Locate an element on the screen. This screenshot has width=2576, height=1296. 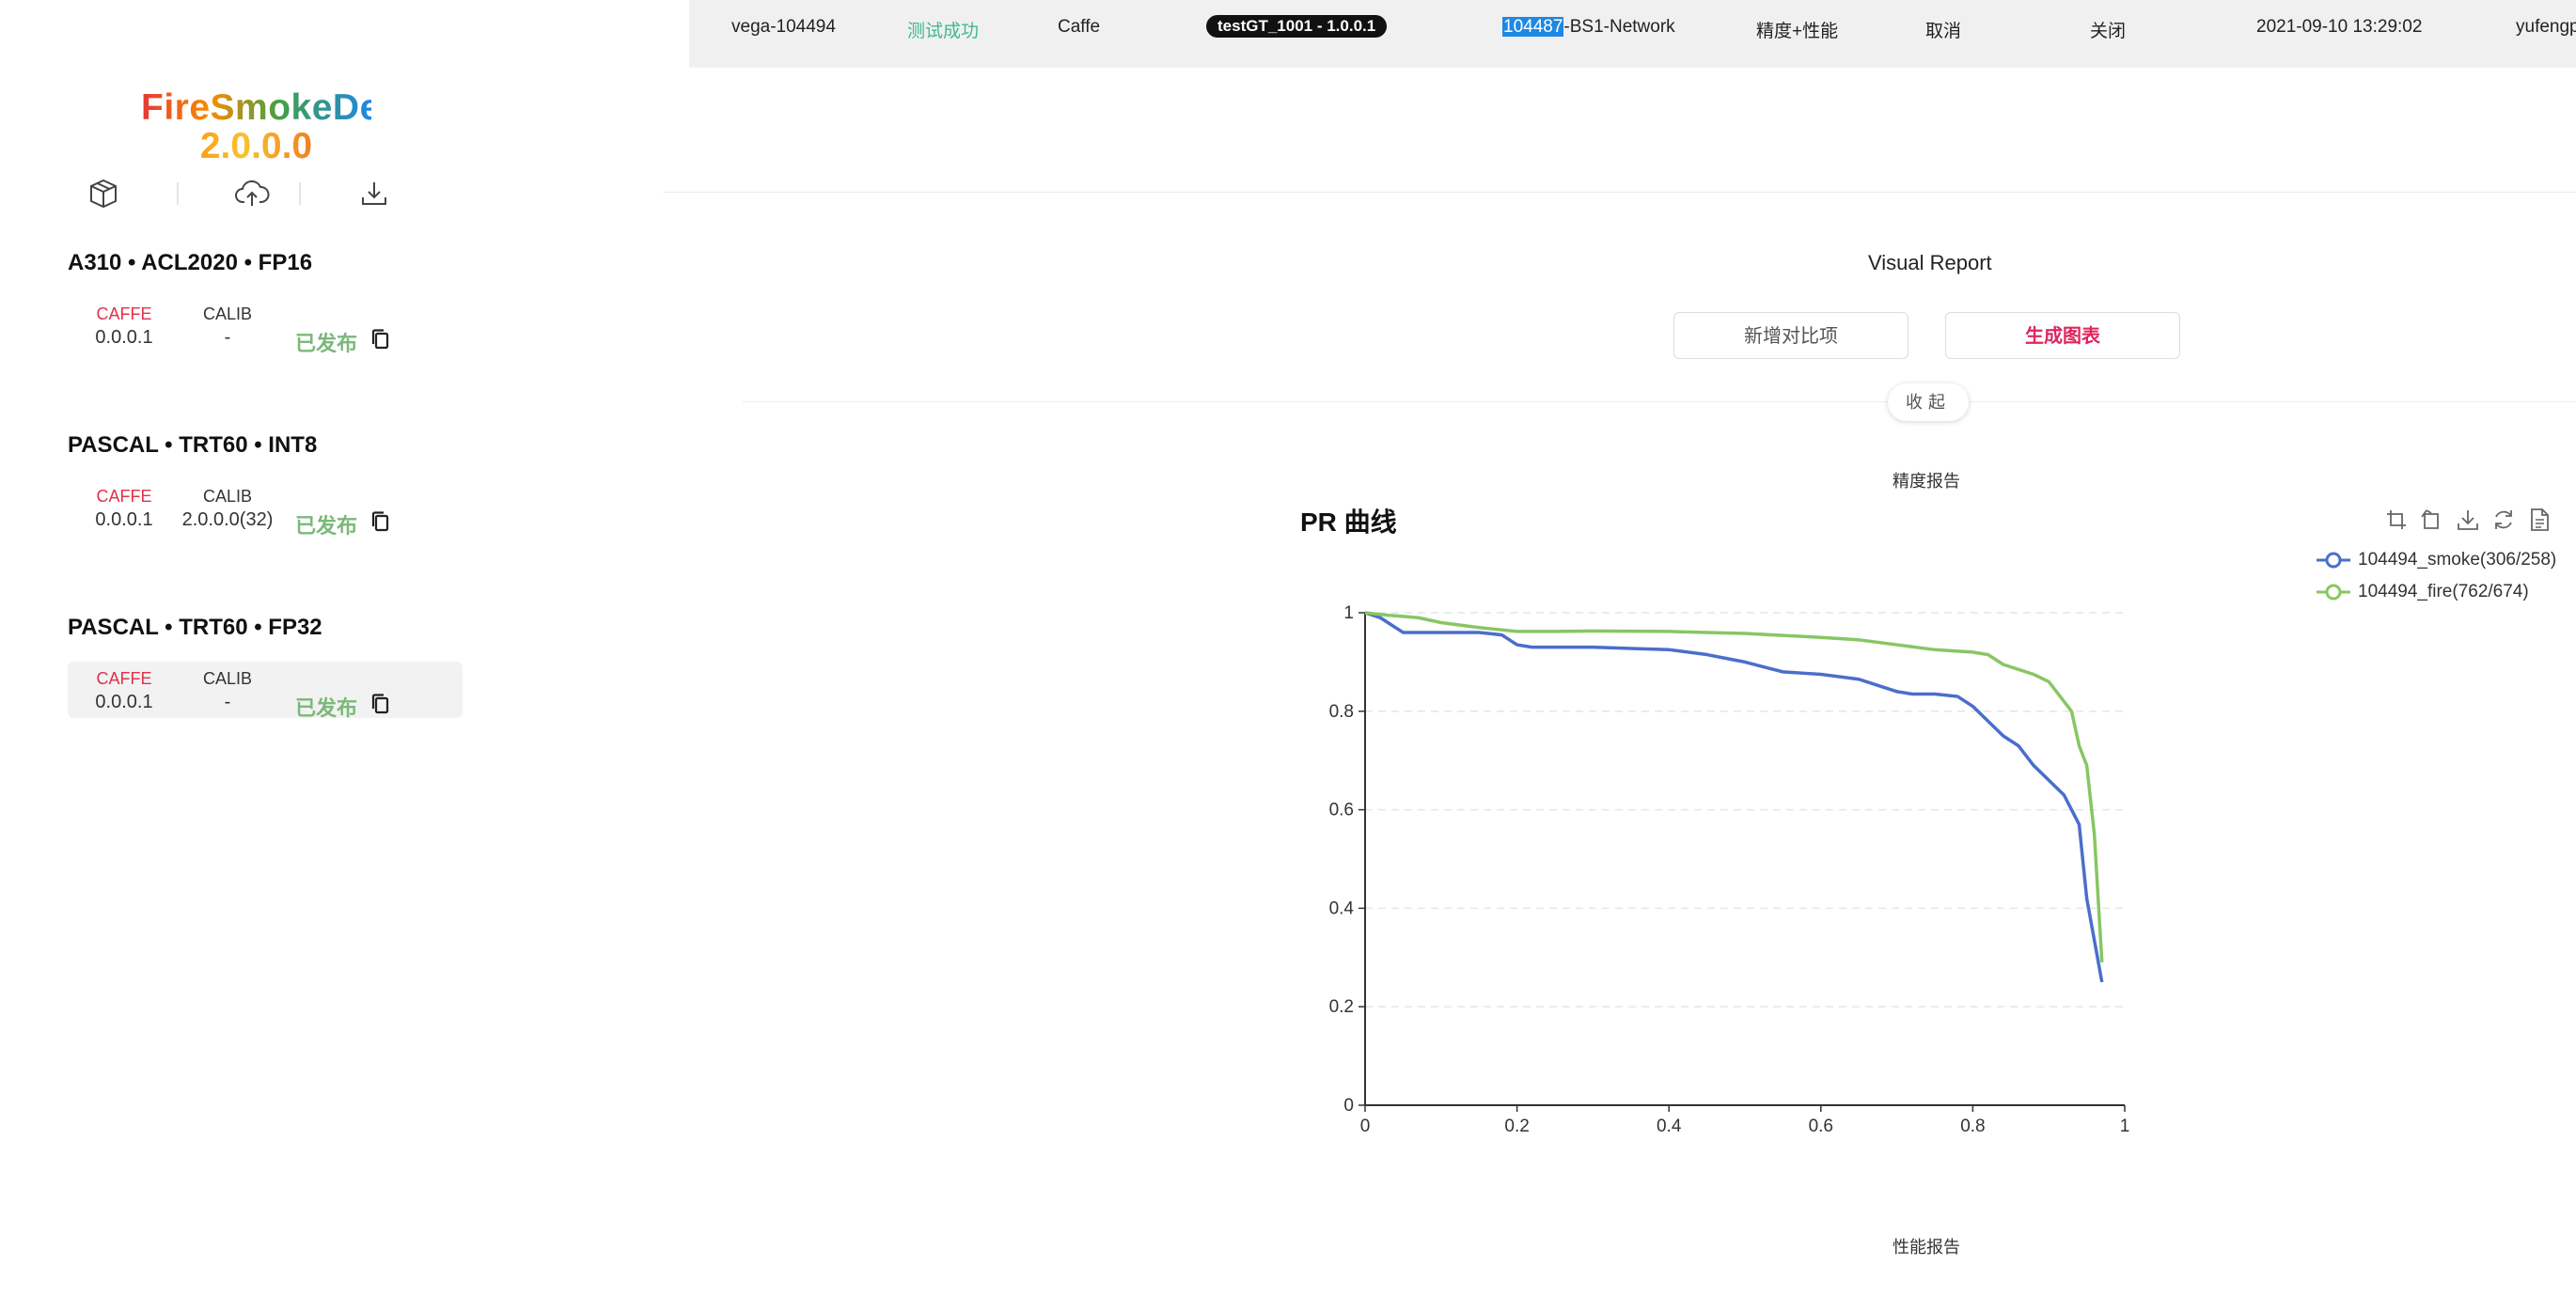
network-name: 104487-BS1-Network is located at coordinates (1589, 27).